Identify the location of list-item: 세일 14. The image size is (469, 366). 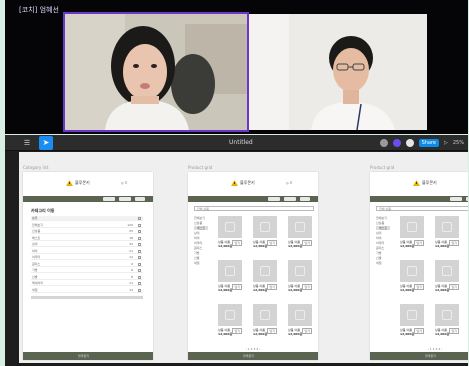
(87, 290).